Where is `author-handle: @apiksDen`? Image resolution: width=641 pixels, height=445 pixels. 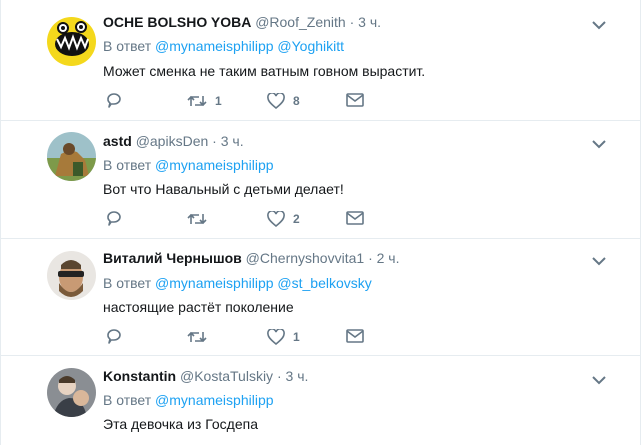 author-handle: @apiksDen is located at coordinates (172, 141).